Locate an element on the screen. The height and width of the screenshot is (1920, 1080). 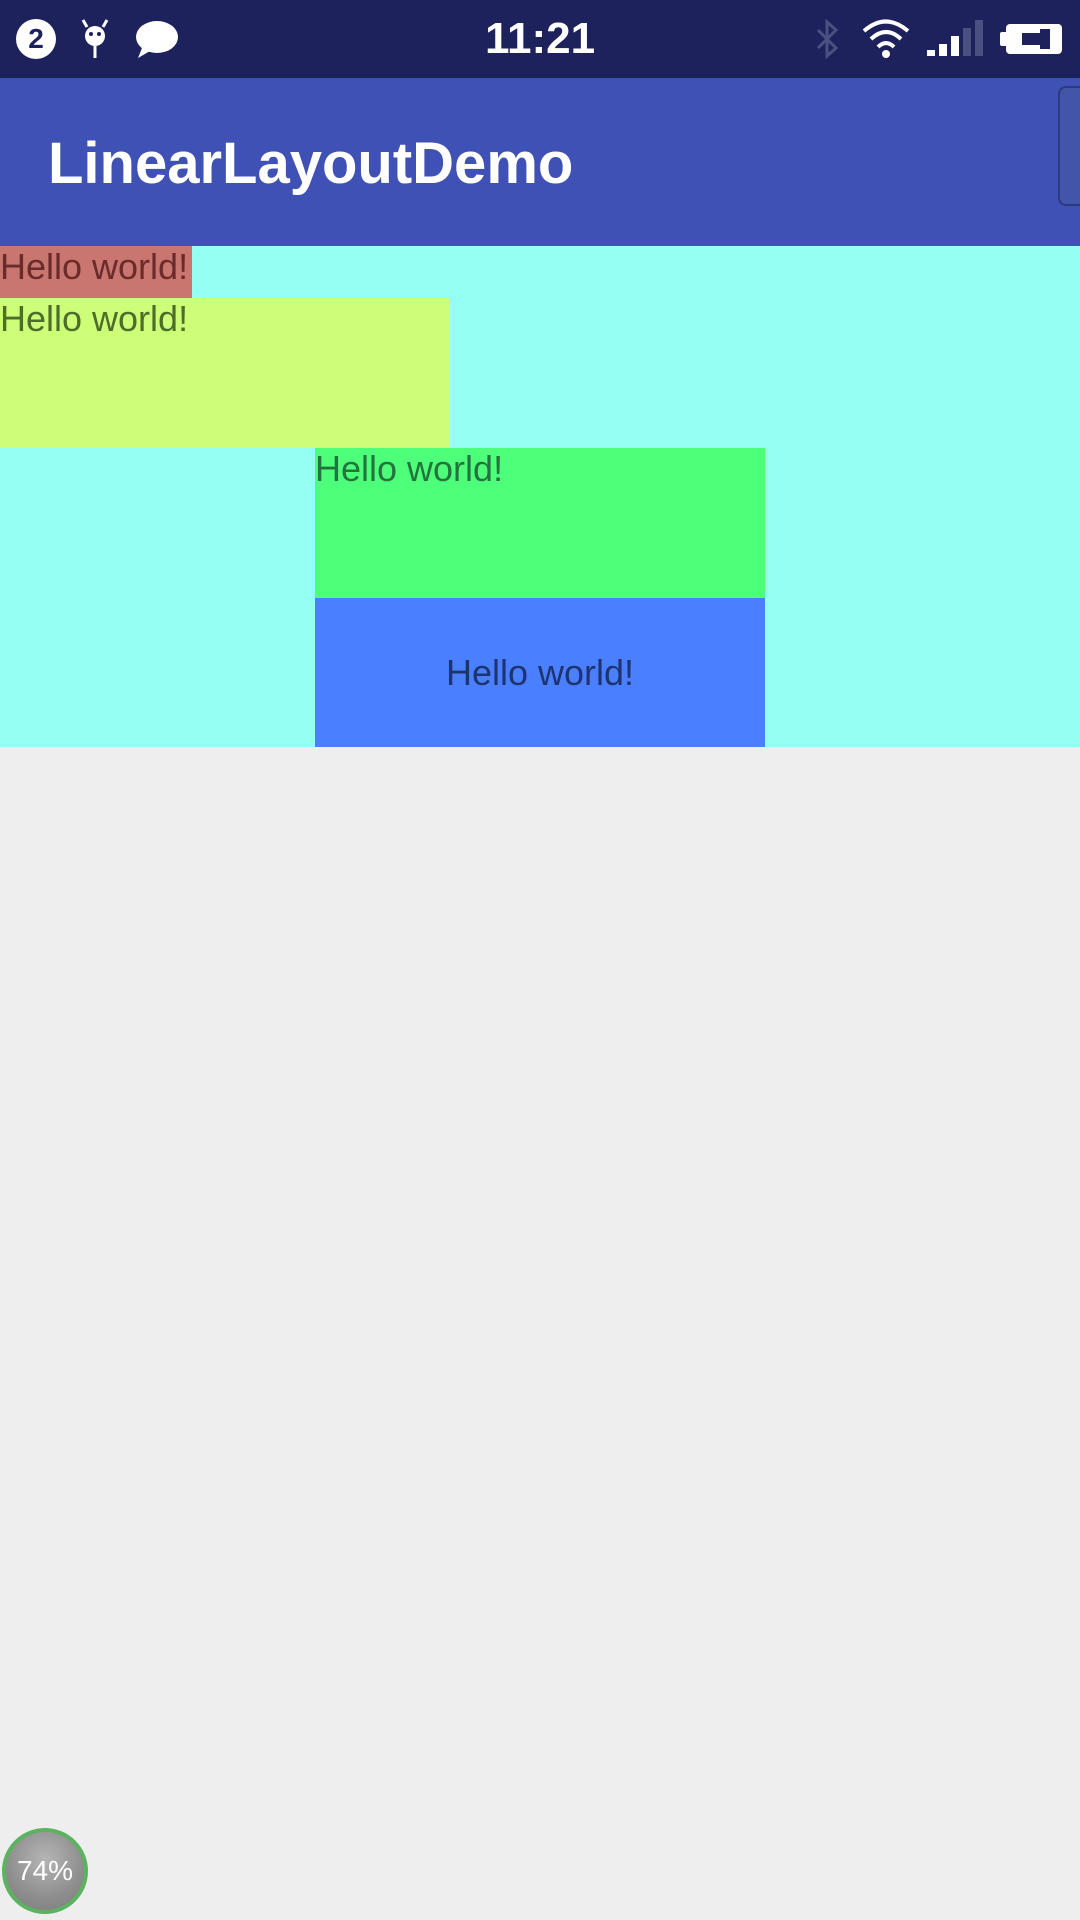
text-view-2: Hello world! is located at coordinates (225, 373).